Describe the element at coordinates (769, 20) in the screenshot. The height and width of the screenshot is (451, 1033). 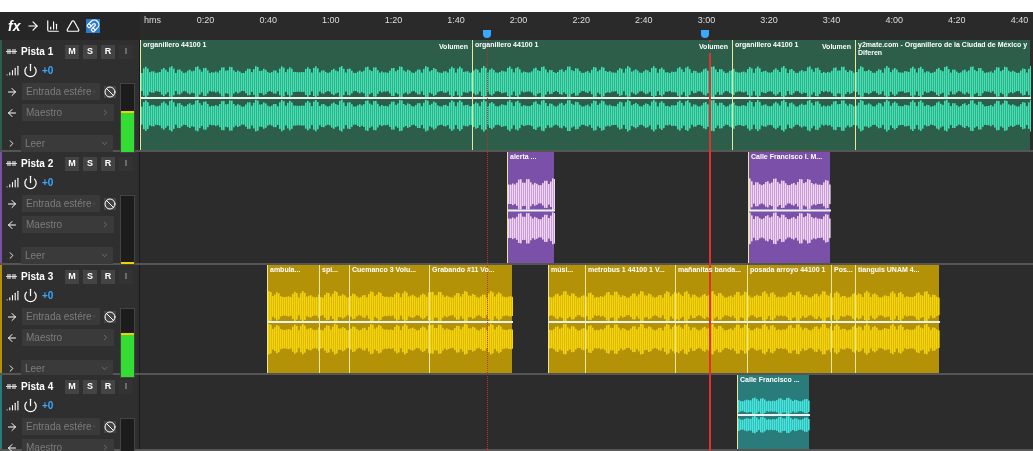
I see `ruler-label: 3:20` at that location.